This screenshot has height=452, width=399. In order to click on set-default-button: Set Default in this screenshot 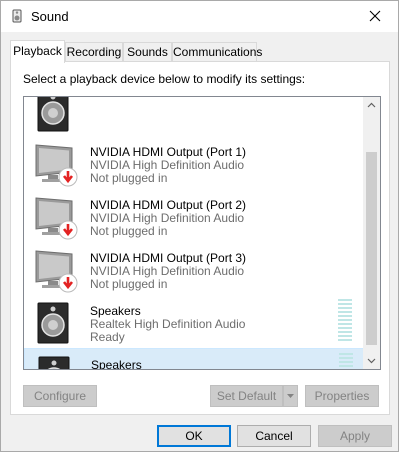, I will do `click(246, 396)`.